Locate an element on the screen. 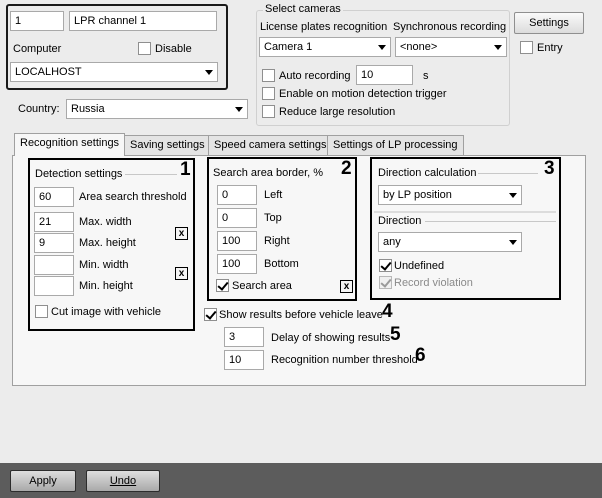 This screenshot has width=602, height=498. area-threshold-label: Area search threshold is located at coordinates (133, 197).